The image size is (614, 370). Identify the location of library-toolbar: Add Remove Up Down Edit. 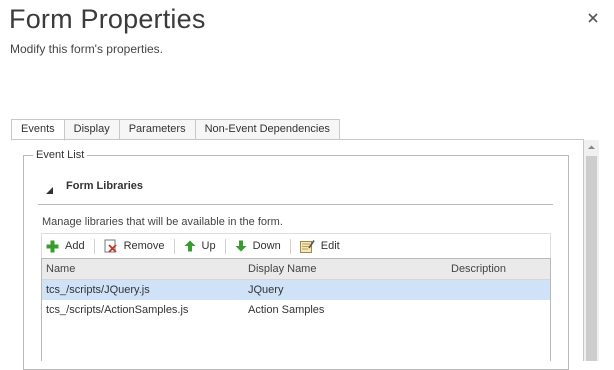
(296, 245).